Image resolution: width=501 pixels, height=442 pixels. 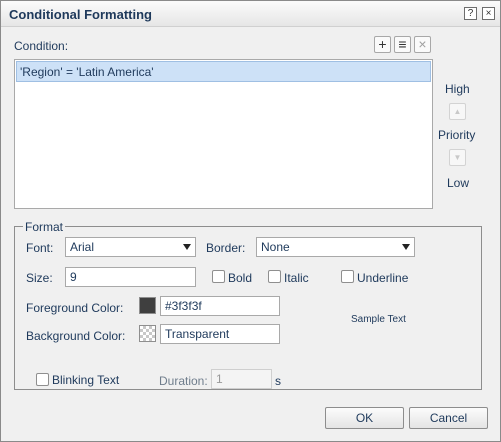 I want to click on italic-checkbox, so click(x=274, y=276).